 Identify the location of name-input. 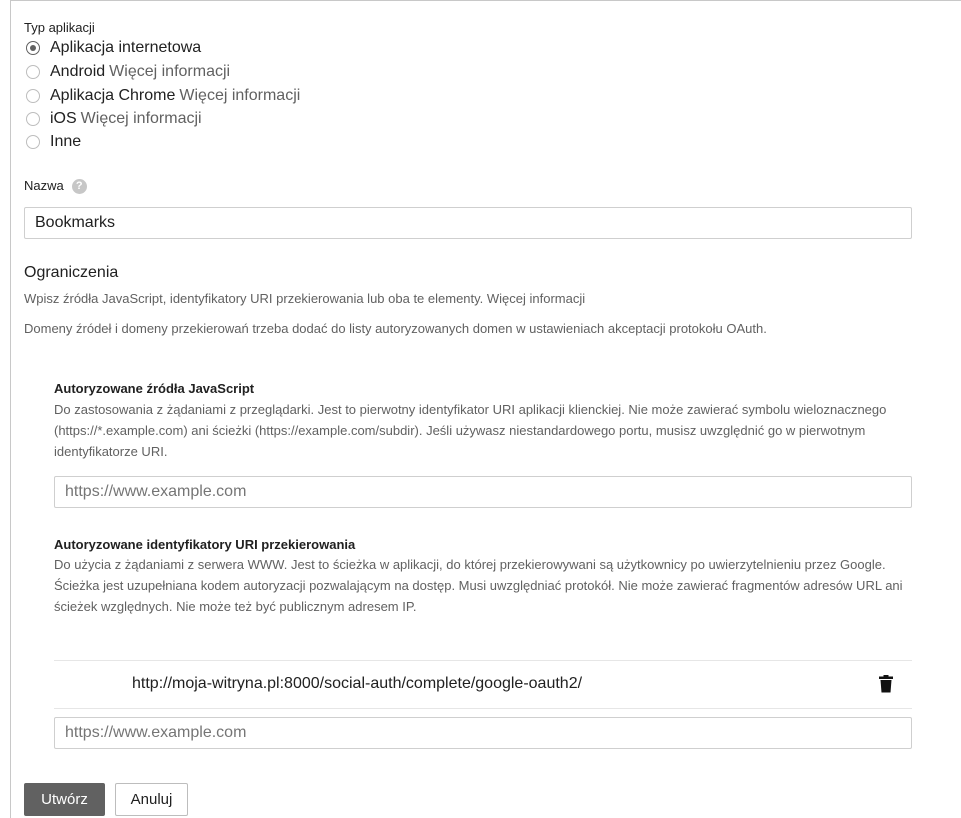
(468, 223).